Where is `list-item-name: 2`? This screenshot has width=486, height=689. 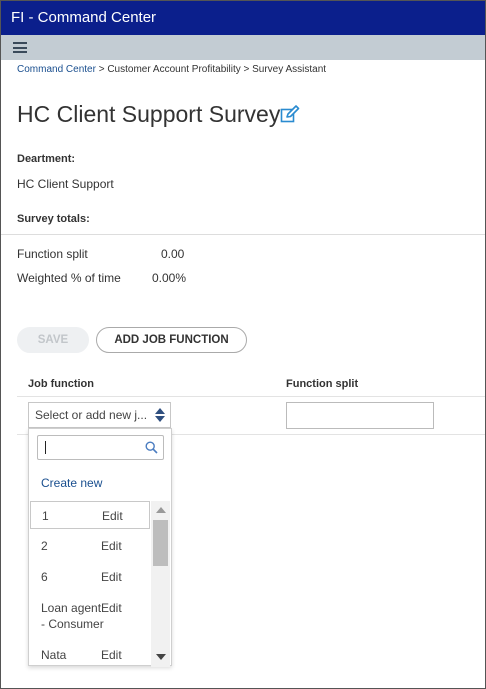 list-item-name: 2 is located at coordinates (44, 546).